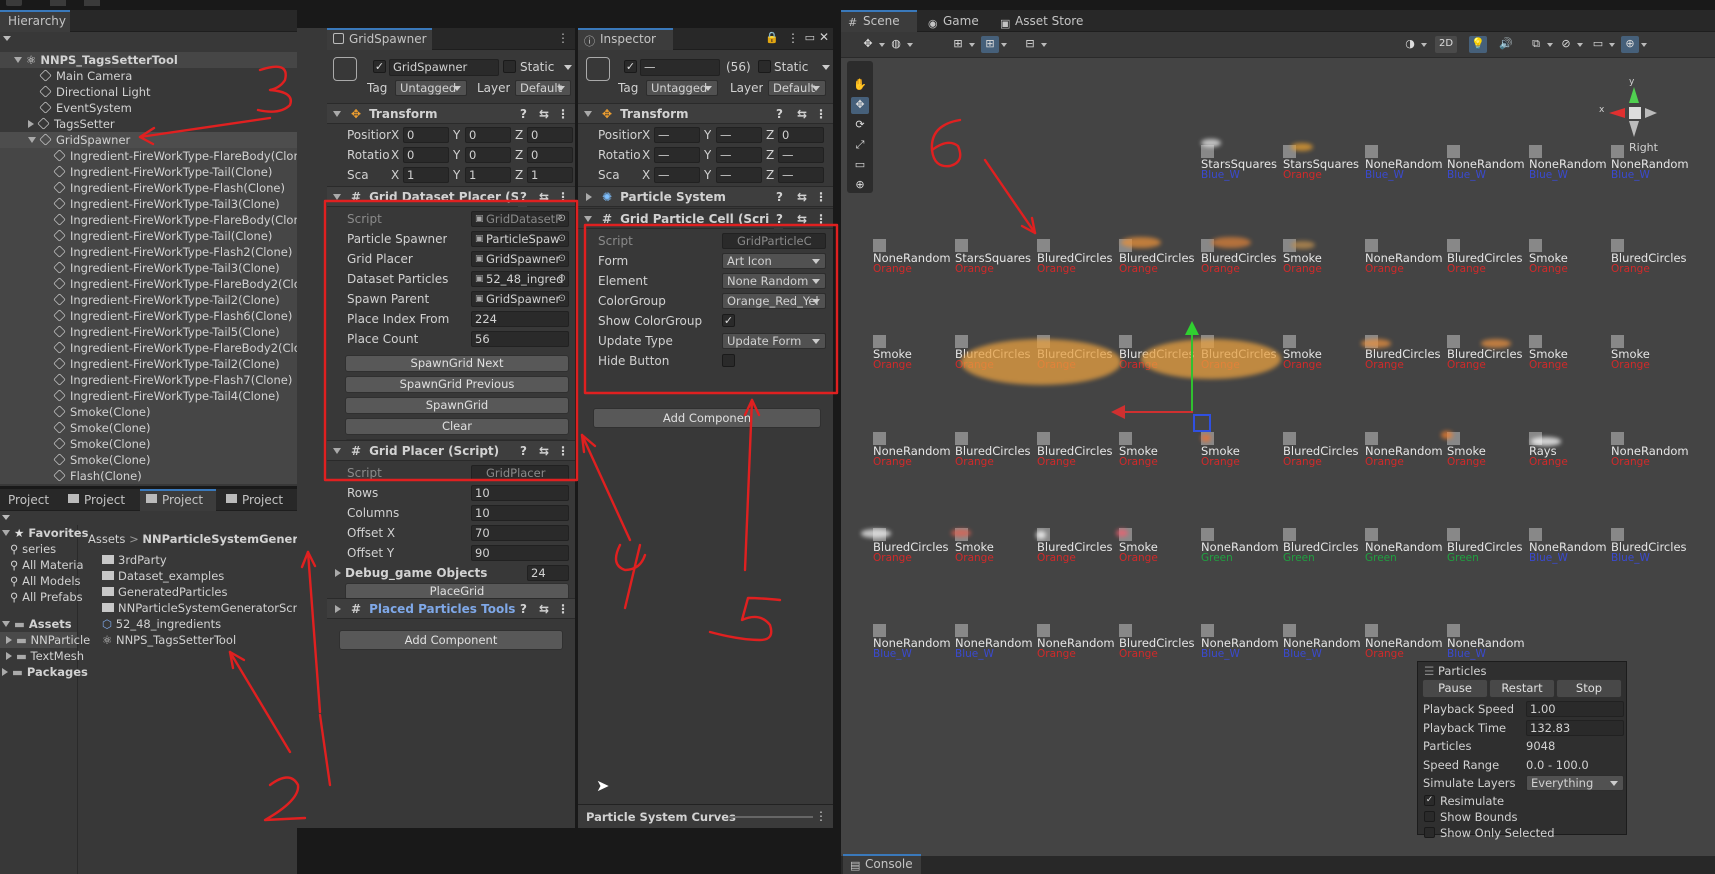 The height and width of the screenshot is (874, 1715). I want to click on hierarchy-item: Directional Light, so click(148, 92).